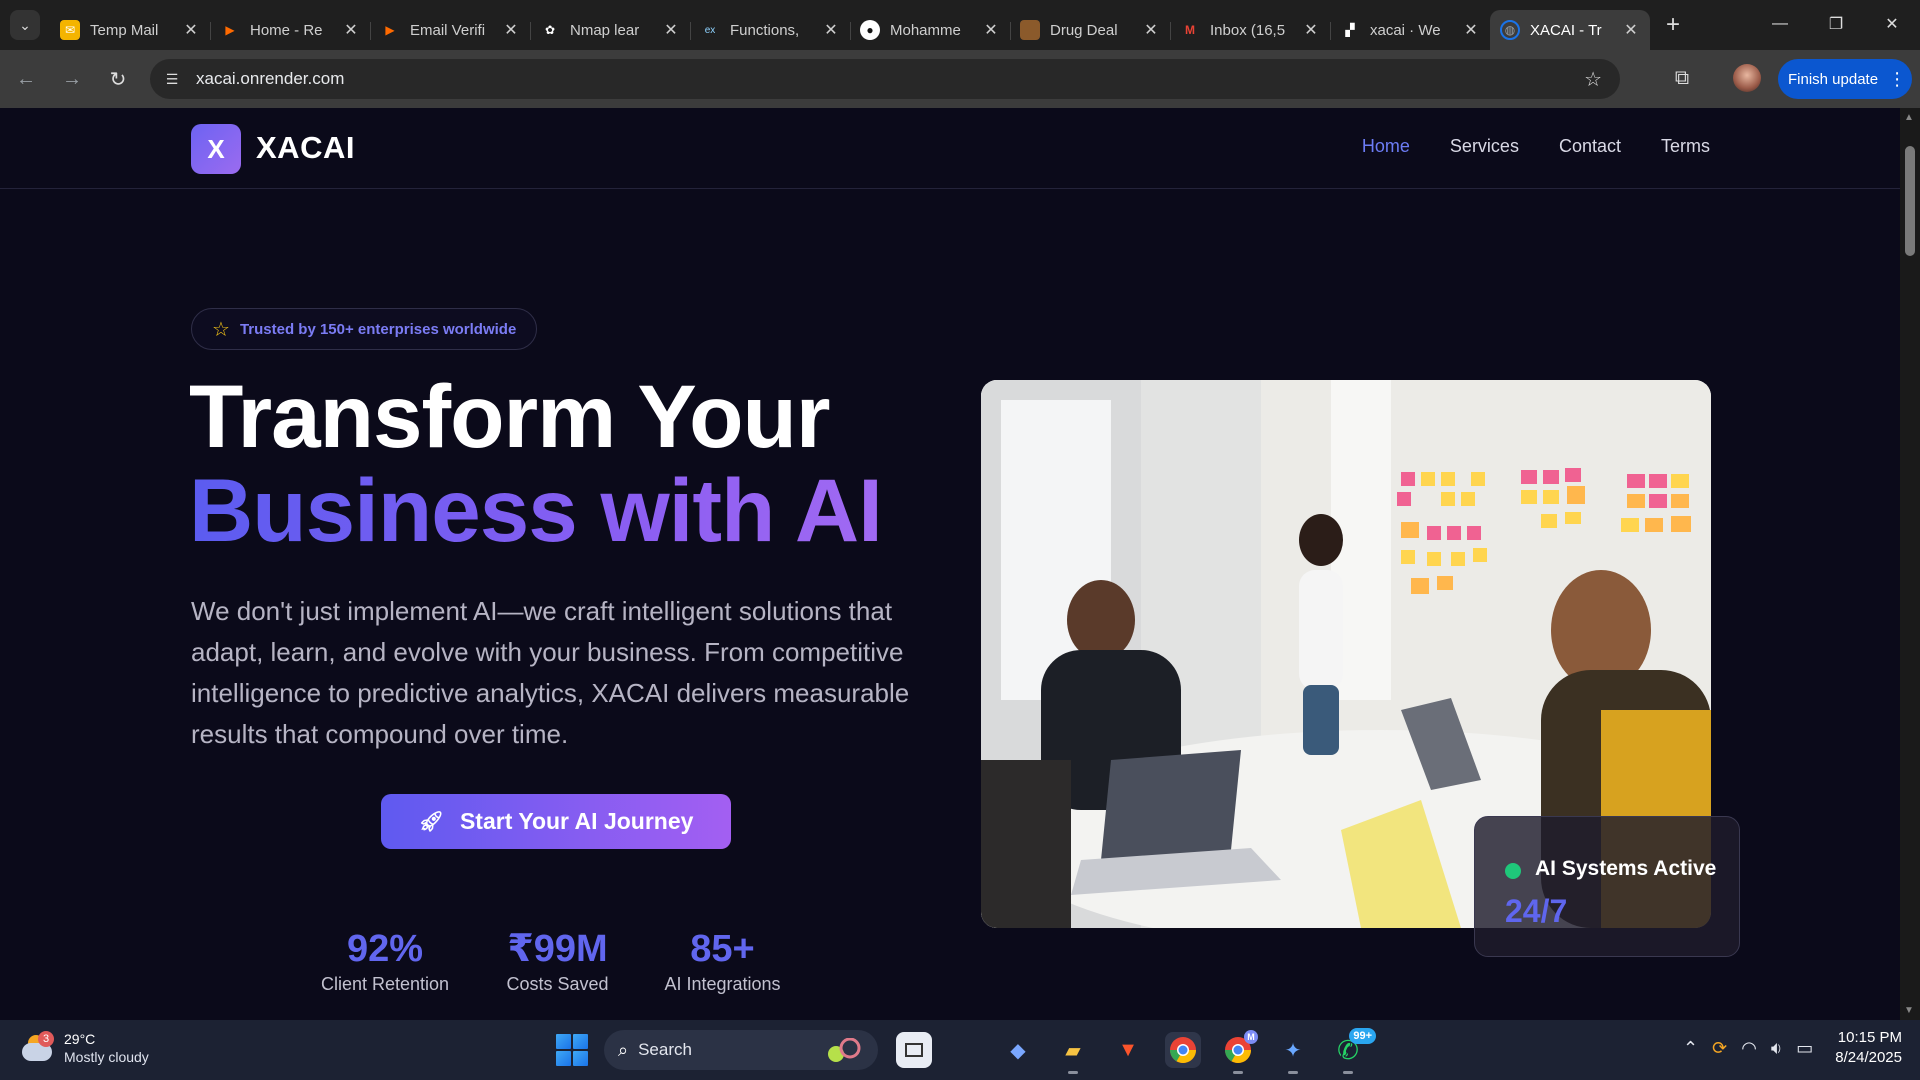 The image size is (1920, 1080). Describe the element at coordinates (509, 416) in the screenshot. I see `hero-title-line1: Transform Your` at that location.